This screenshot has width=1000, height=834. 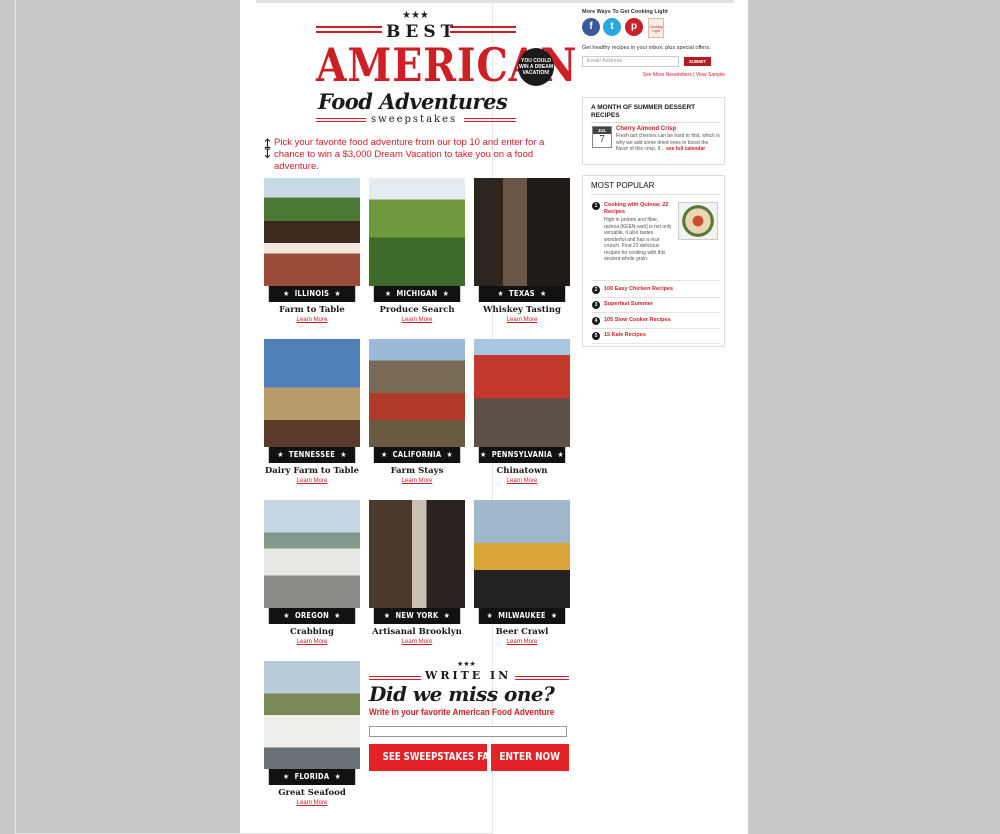 I want to click on state-label: TENNESSEE, so click(x=312, y=454).